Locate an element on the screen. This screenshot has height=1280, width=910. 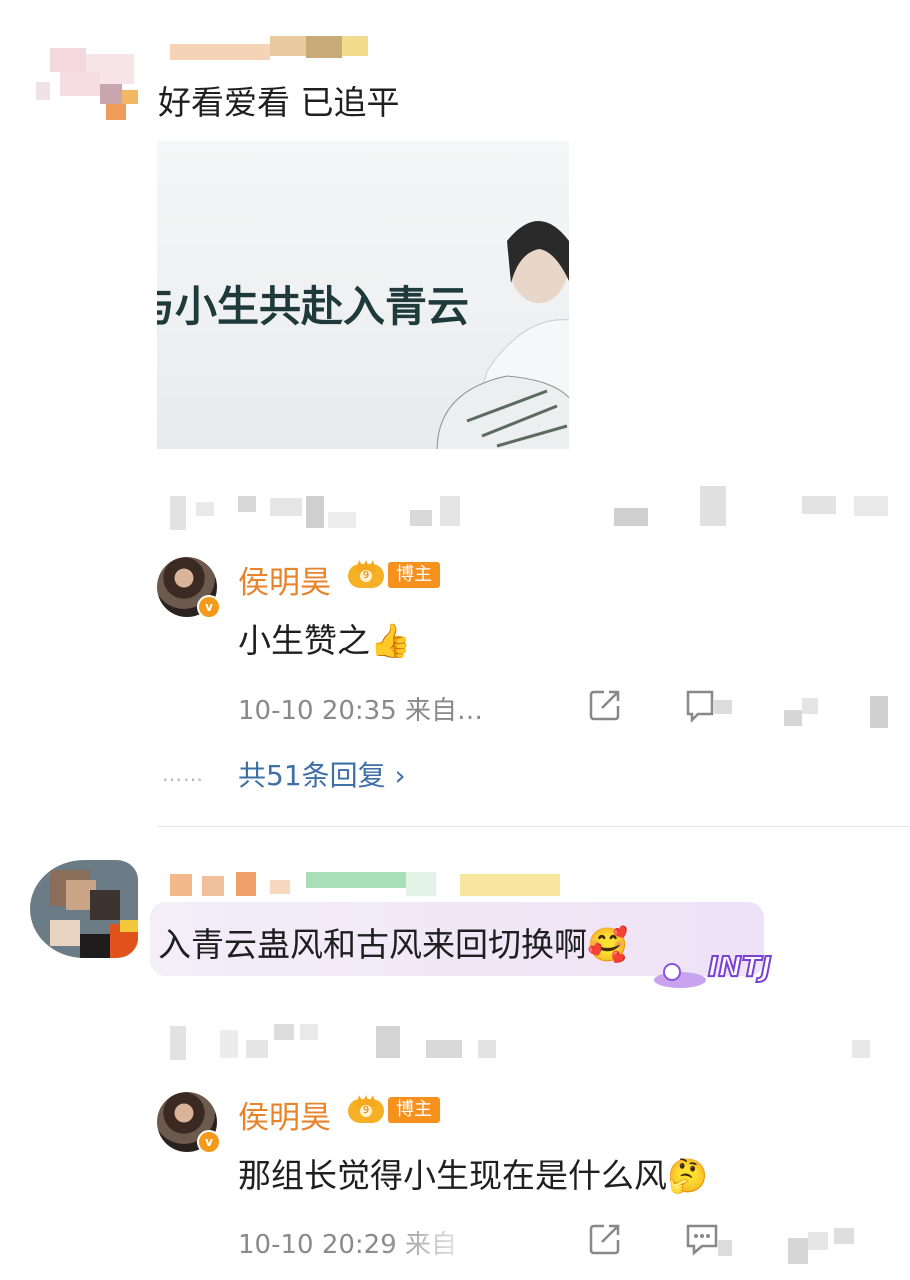
comment-text: 入青云蛊风和古风来回切换啊🥰 is located at coordinates (393, 944).